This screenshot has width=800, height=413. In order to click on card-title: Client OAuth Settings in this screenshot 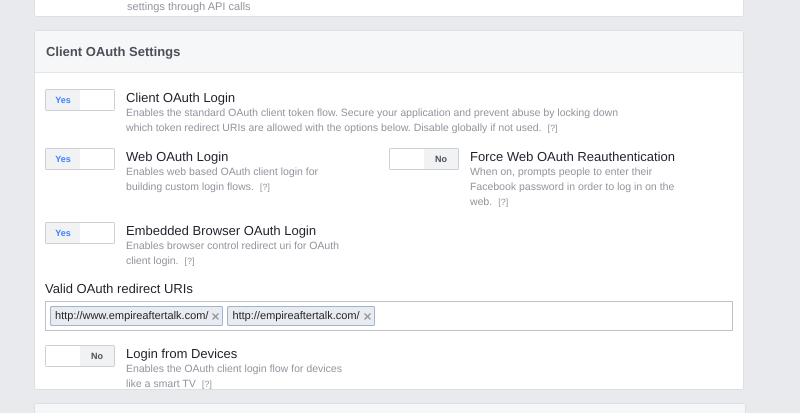, I will do `click(113, 51)`.